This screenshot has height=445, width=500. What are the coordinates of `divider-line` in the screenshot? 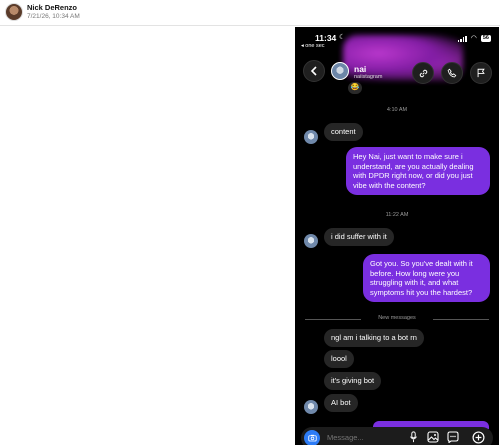 It's located at (461, 319).